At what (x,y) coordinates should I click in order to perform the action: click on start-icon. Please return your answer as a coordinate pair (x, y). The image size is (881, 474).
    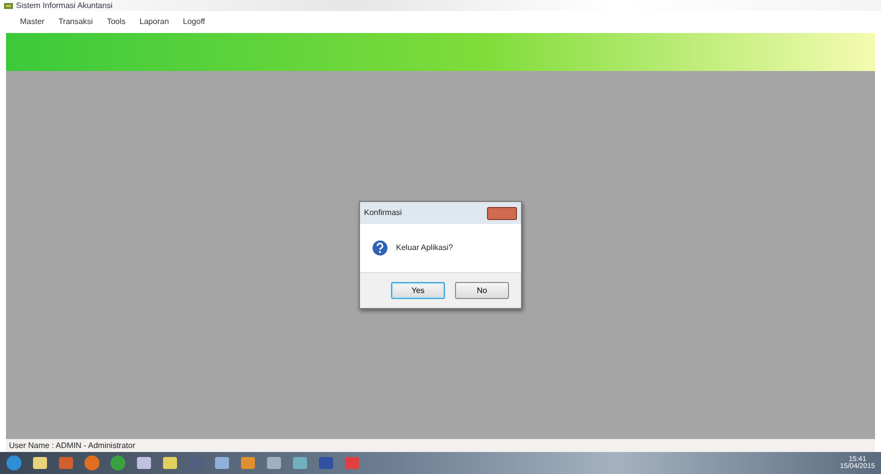
    Looking at the image, I should click on (14, 463).